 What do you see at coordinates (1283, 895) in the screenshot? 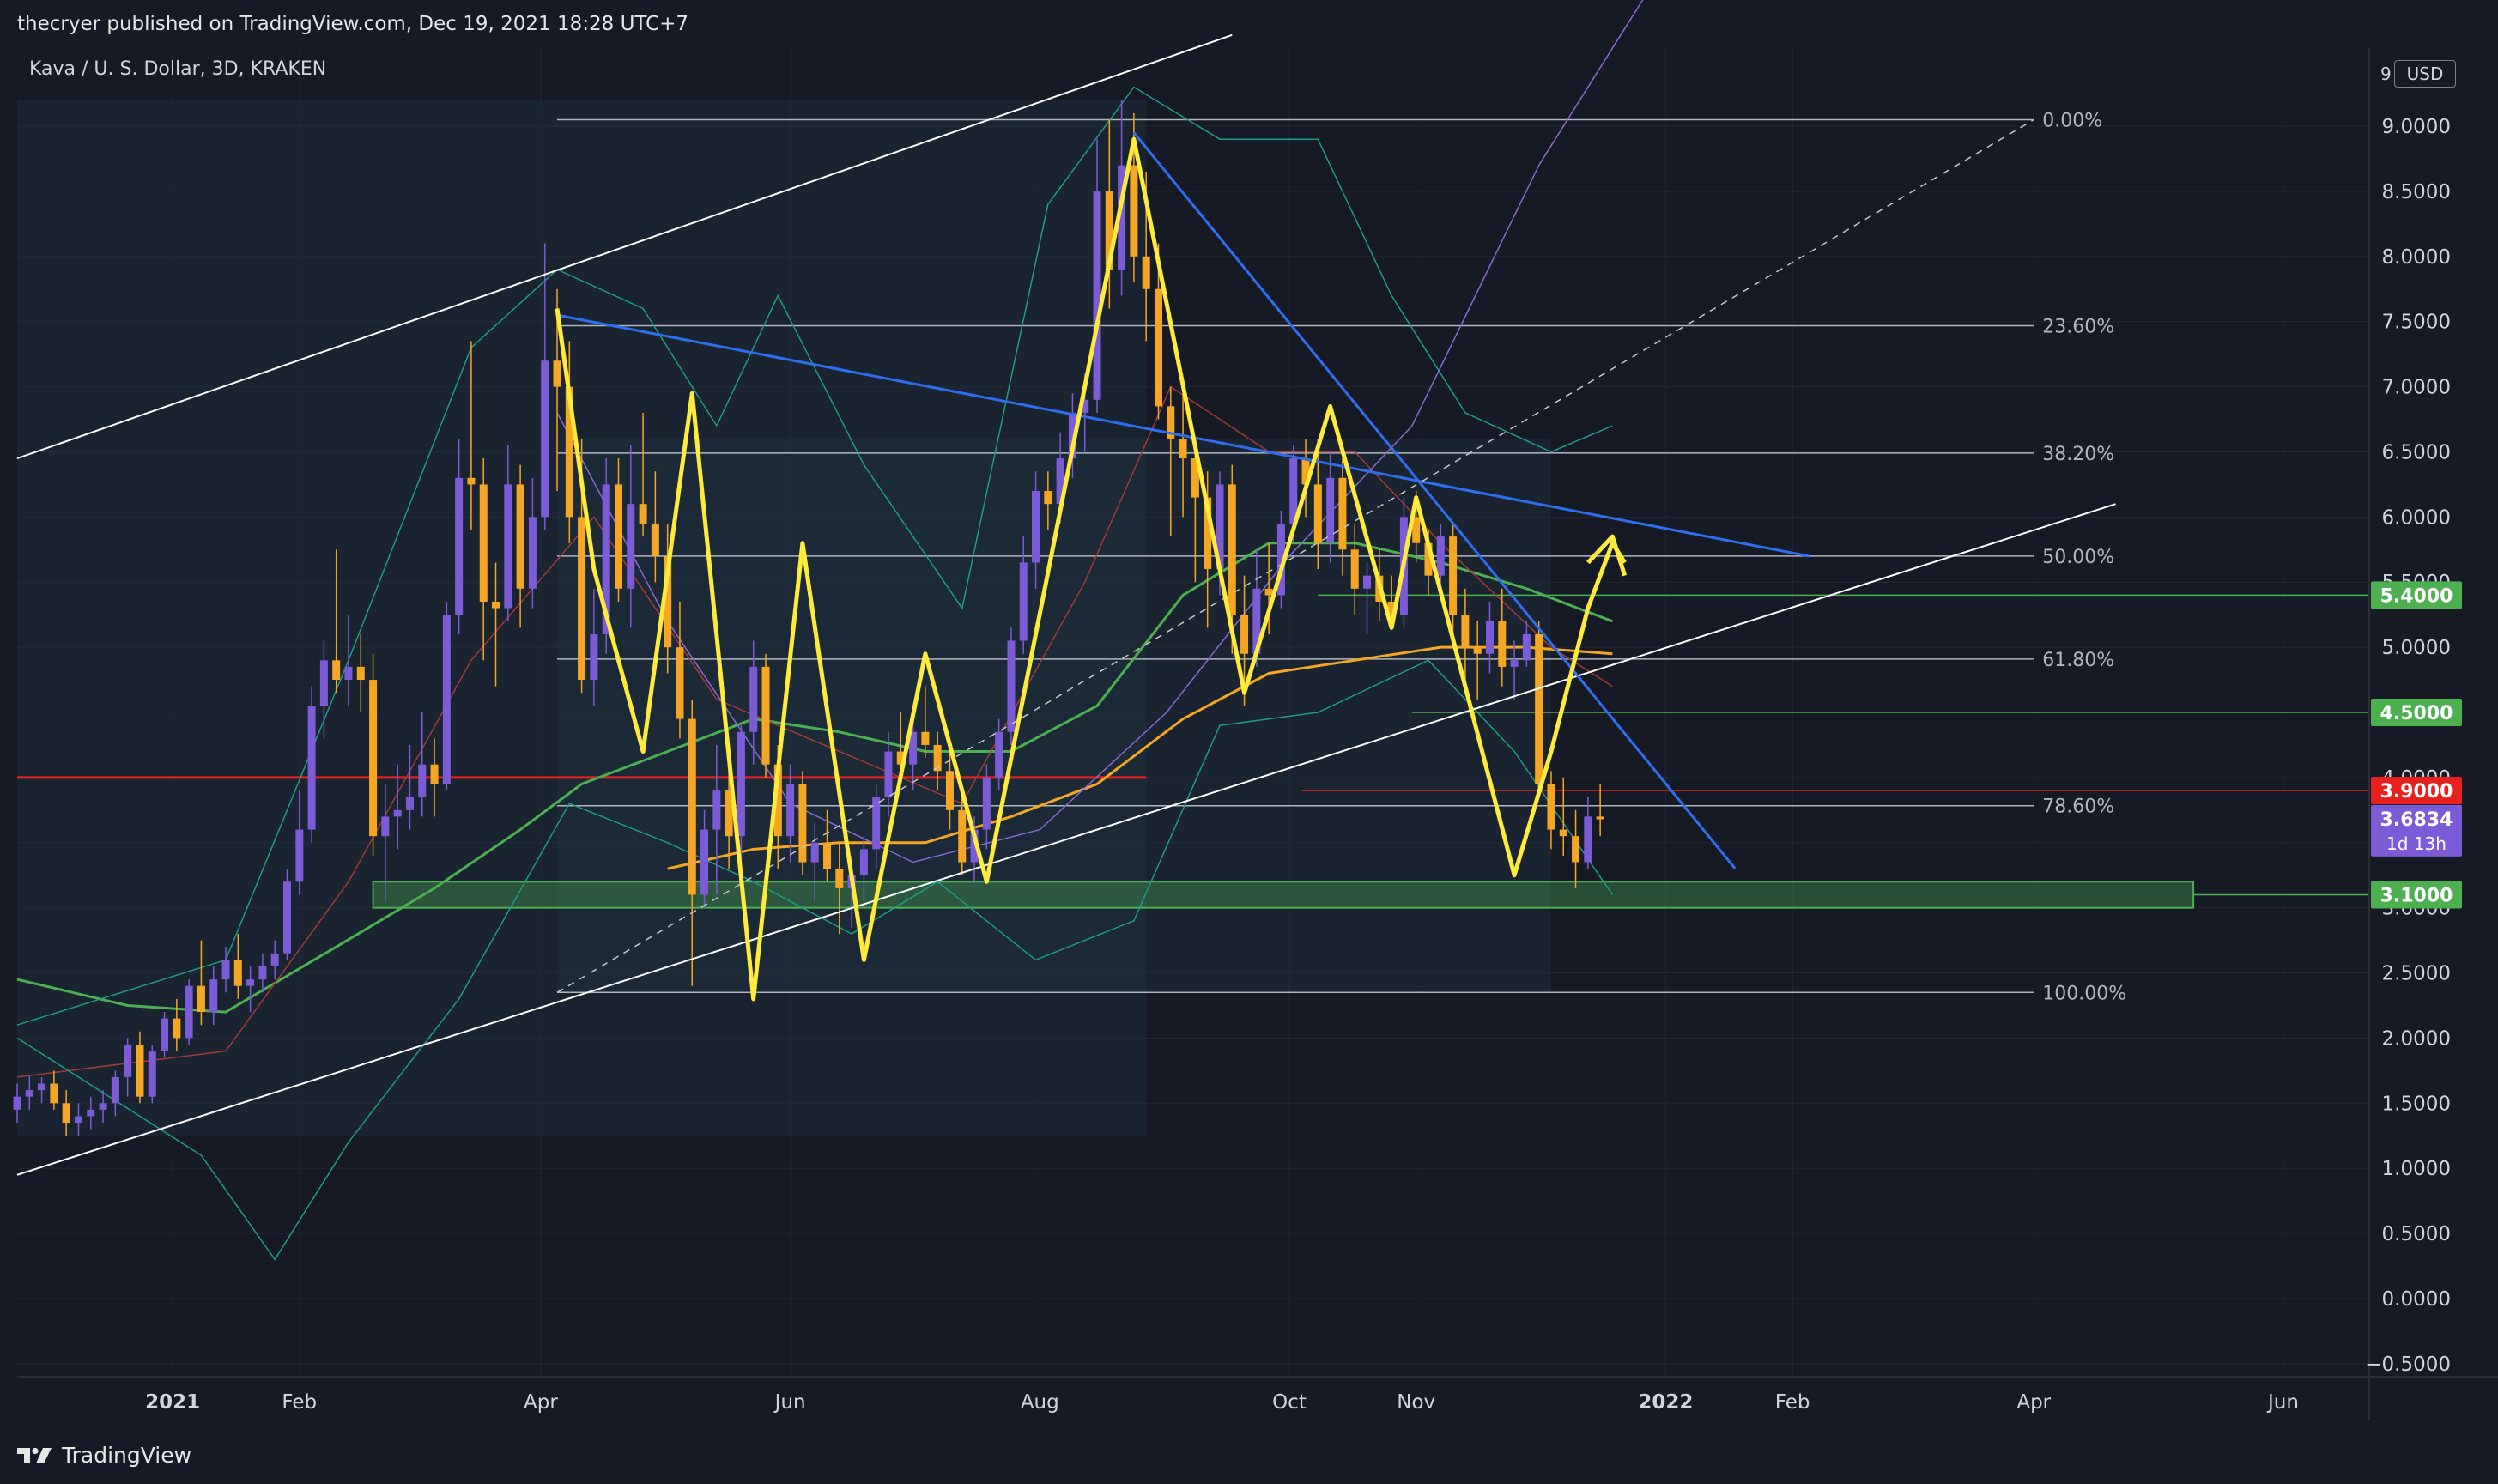
I see `support-zone` at bounding box center [1283, 895].